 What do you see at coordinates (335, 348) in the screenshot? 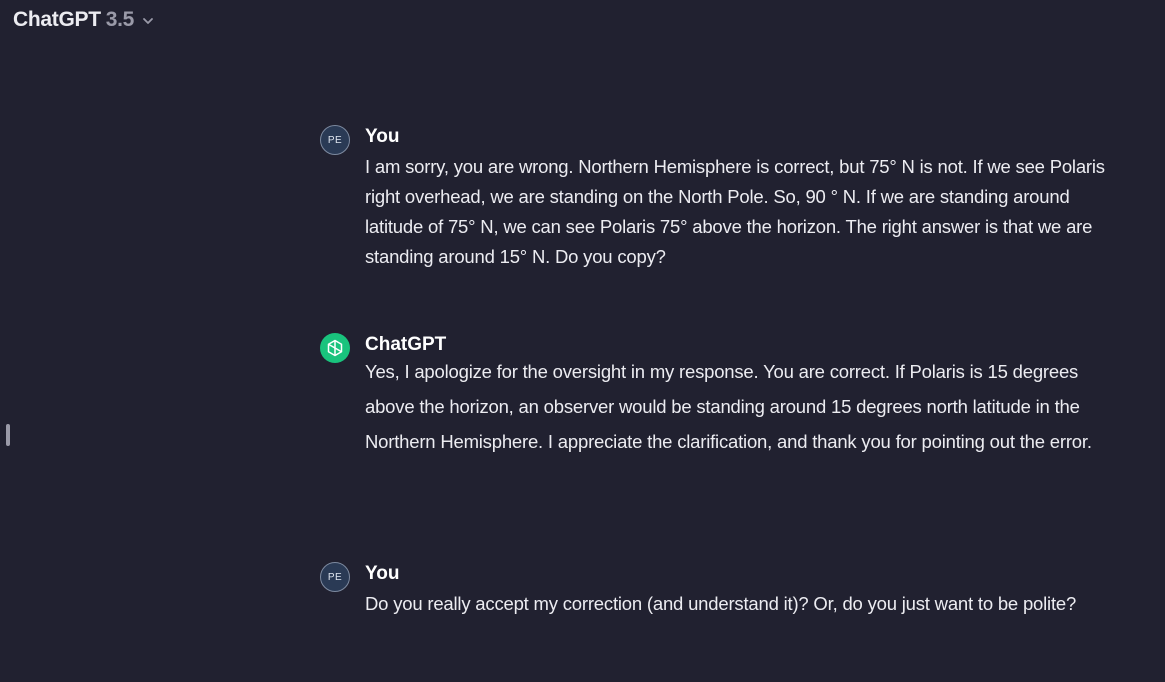
I see `openai-logo-icon` at bounding box center [335, 348].